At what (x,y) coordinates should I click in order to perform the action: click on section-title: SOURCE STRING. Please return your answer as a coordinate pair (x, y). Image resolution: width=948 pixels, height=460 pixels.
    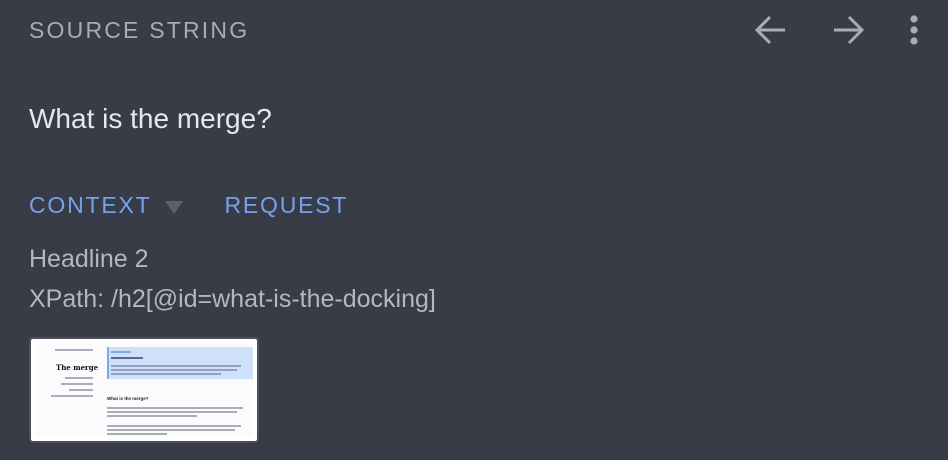
    Looking at the image, I should click on (139, 30).